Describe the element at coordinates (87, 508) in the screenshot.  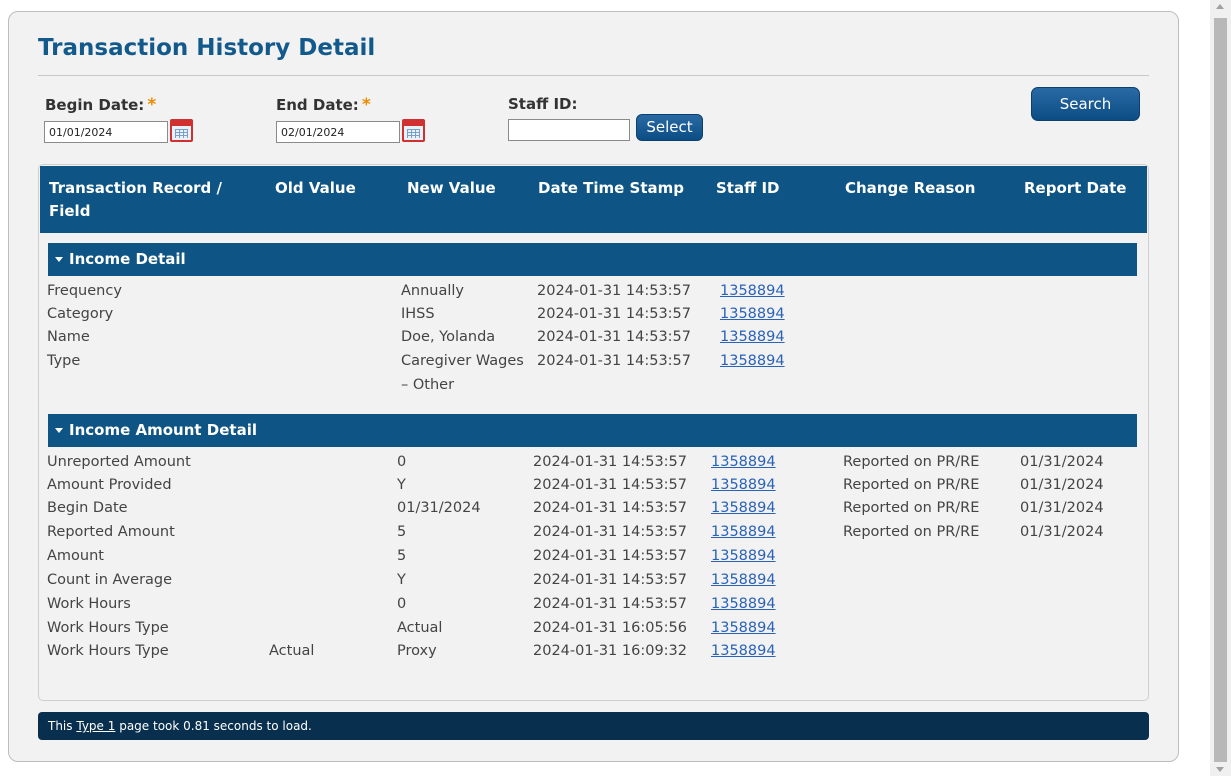
I see `cell-field: Begin Date` at that location.